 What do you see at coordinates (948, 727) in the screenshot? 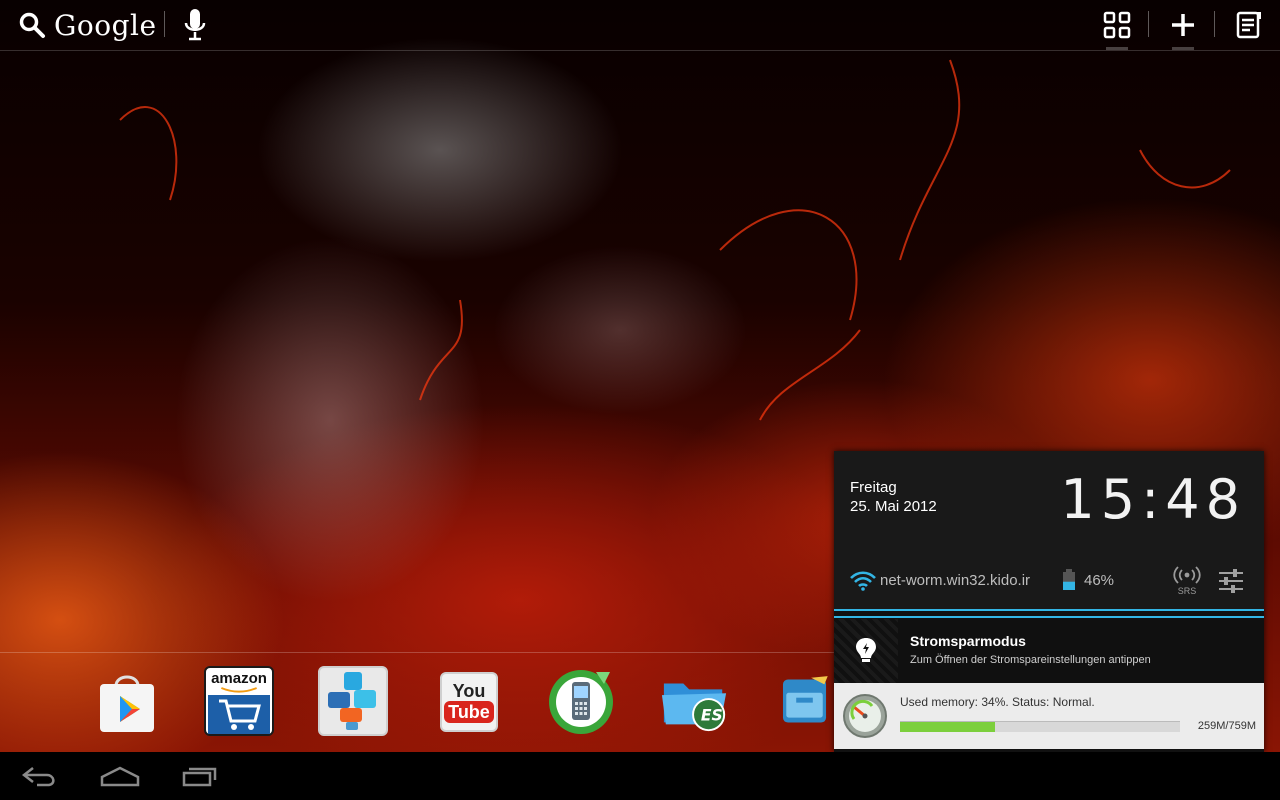
I see `memory-bar-fill` at bounding box center [948, 727].